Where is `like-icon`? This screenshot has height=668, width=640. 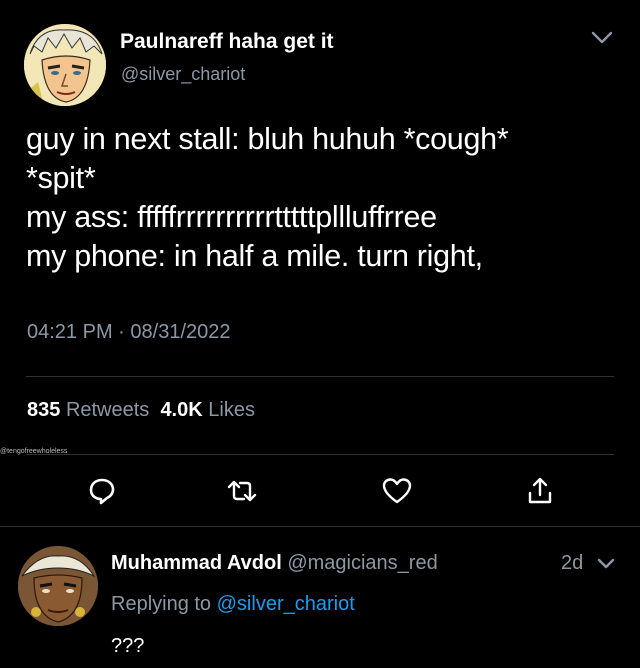
like-icon is located at coordinates (397, 491).